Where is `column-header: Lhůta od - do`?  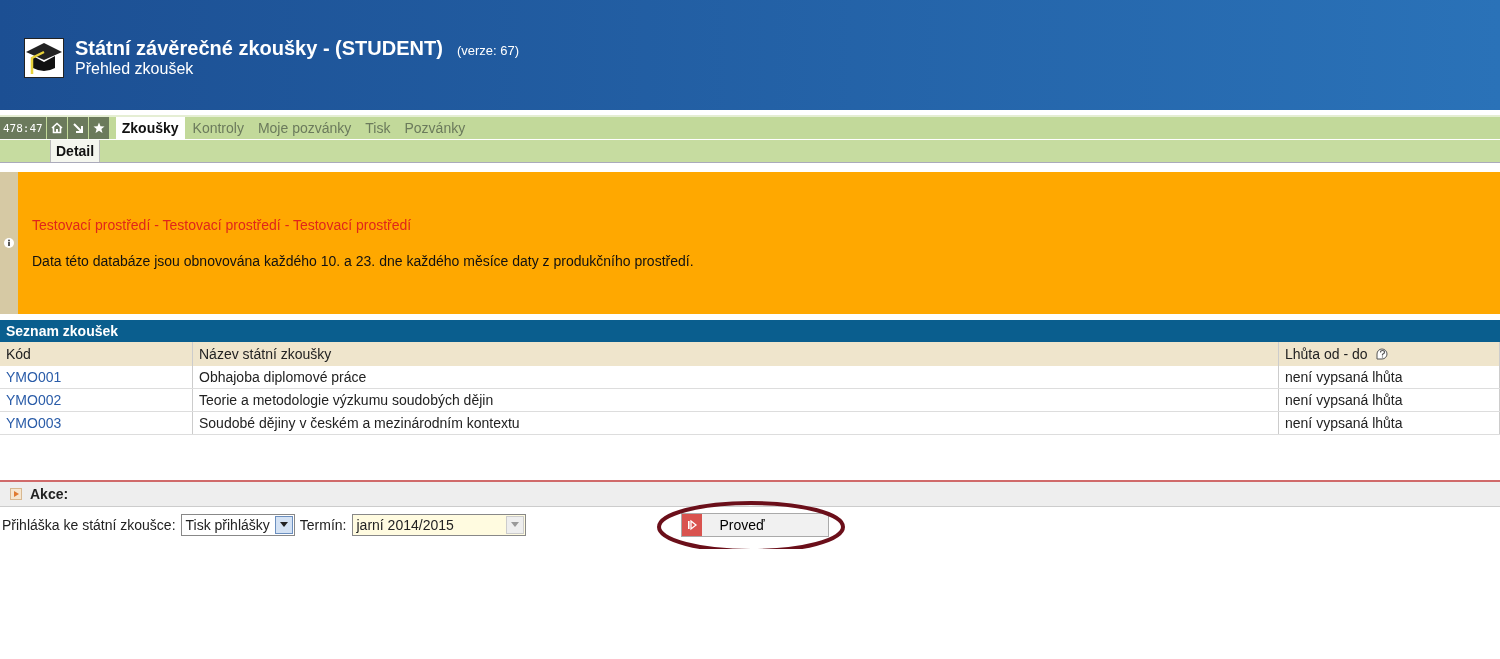 column-header: Lhůta od - do is located at coordinates (1326, 354).